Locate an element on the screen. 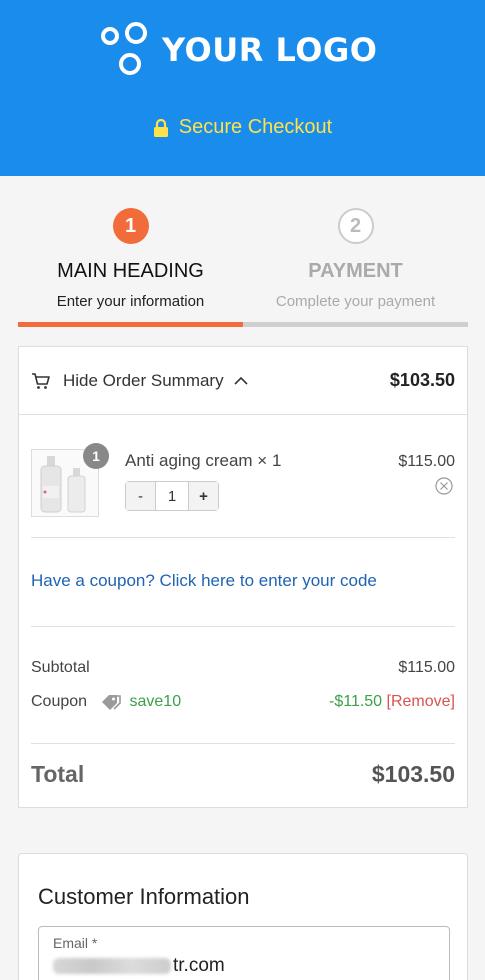 This screenshot has width=485, height=980. product-price: $115.00 is located at coordinates (426, 461).